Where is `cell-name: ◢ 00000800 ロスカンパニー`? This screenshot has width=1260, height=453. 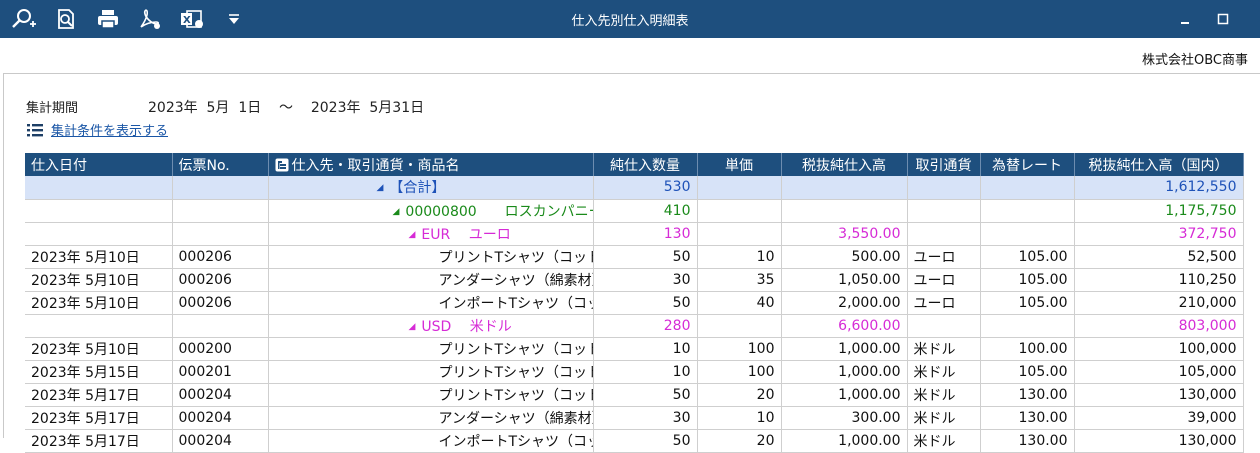 cell-name: ◢ 00000800 ロスカンパニー is located at coordinates (431, 211).